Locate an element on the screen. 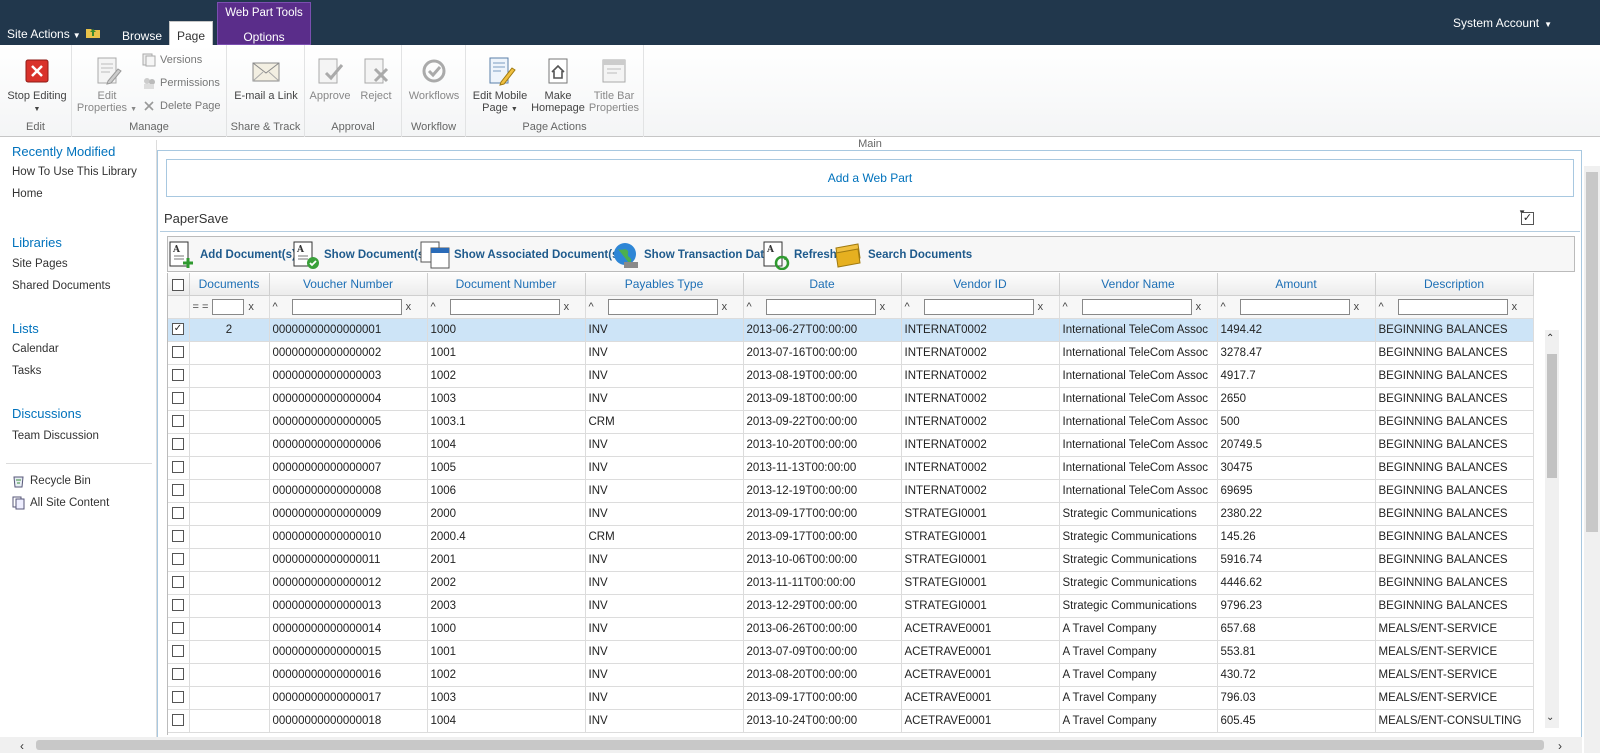 This screenshot has width=1600, height=753. make-homepage-button: Make Homepage is located at coordinates (558, 84).